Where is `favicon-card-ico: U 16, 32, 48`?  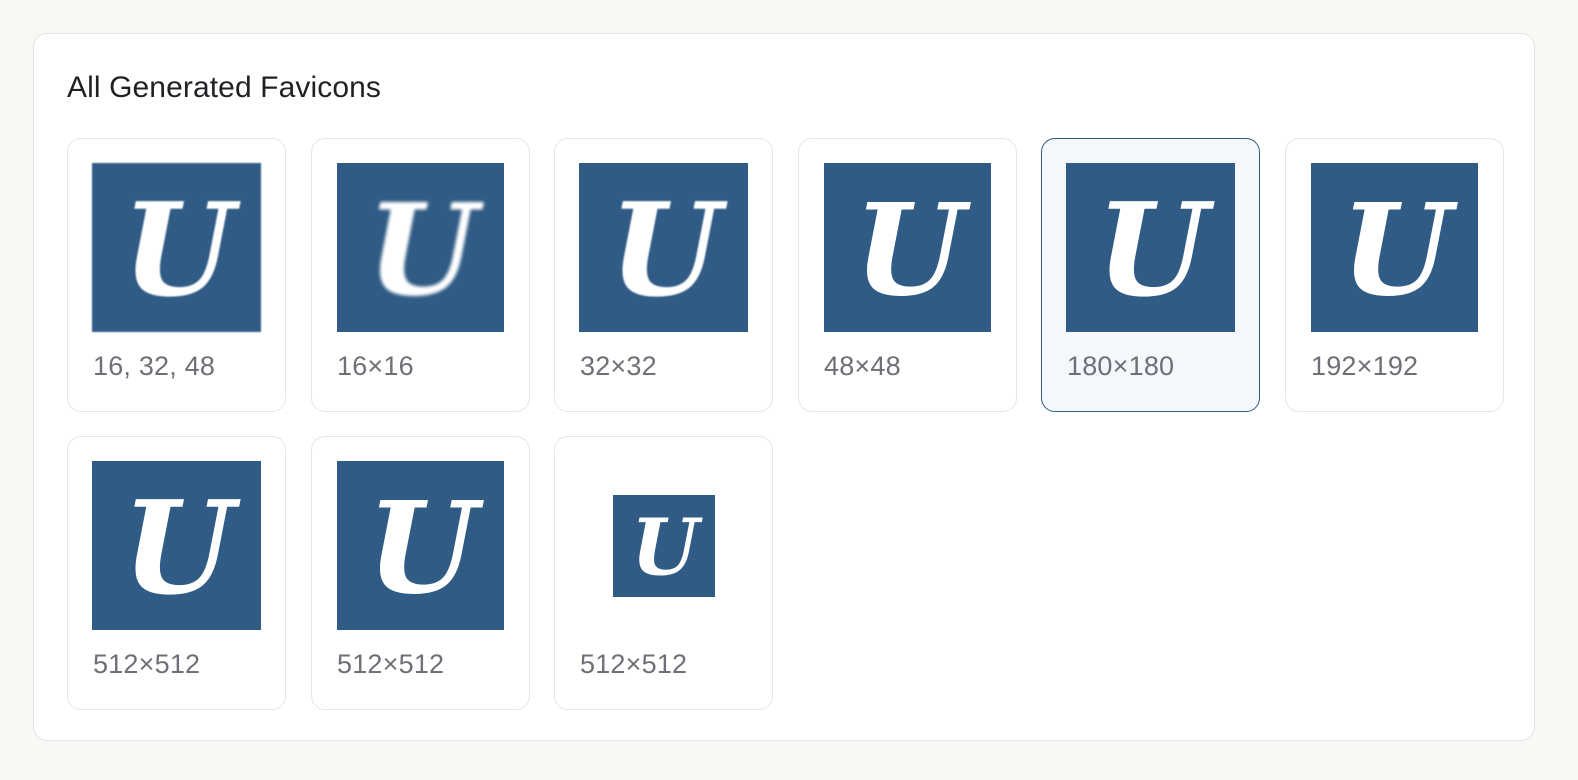 favicon-card-ico: U 16, 32, 48 is located at coordinates (176, 275).